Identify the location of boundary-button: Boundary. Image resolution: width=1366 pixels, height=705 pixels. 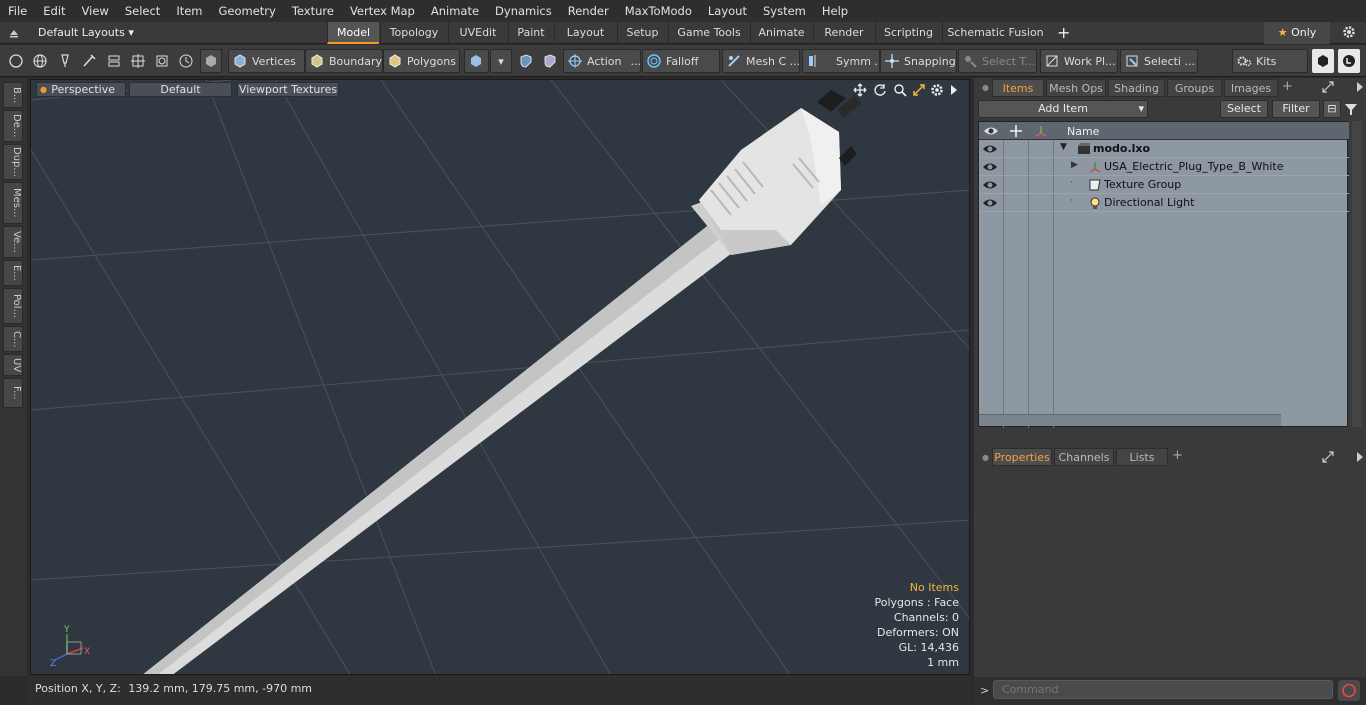
(344, 61).